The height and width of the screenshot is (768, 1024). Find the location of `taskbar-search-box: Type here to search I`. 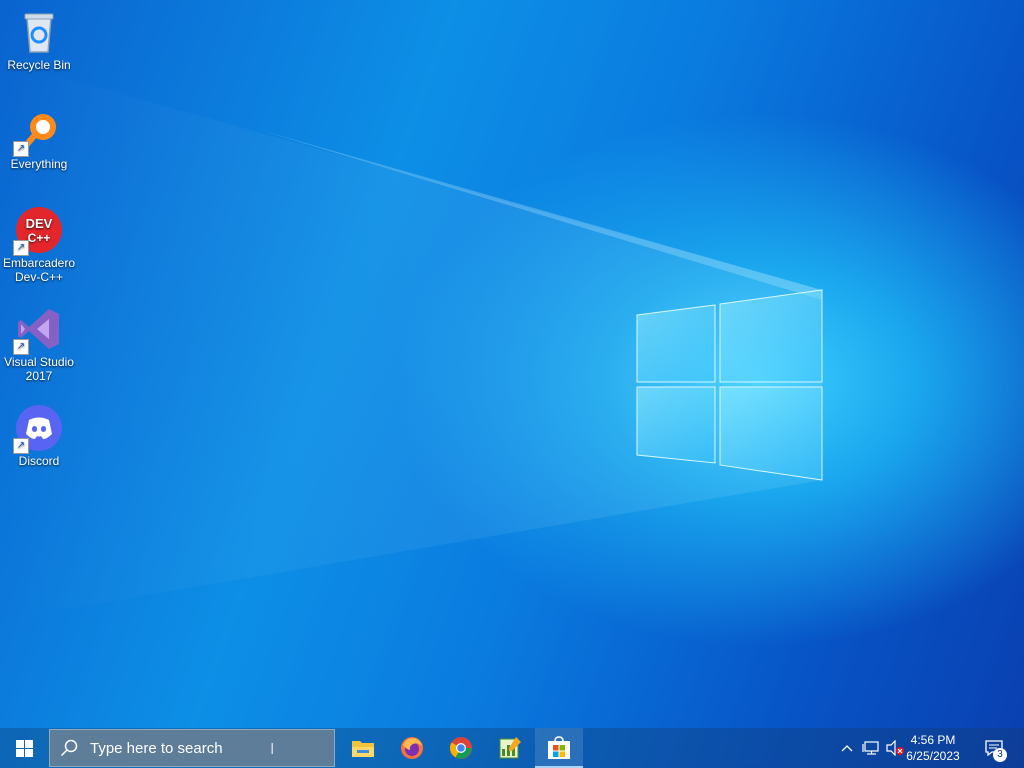

taskbar-search-box: Type here to search I is located at coordinates (192, 748).